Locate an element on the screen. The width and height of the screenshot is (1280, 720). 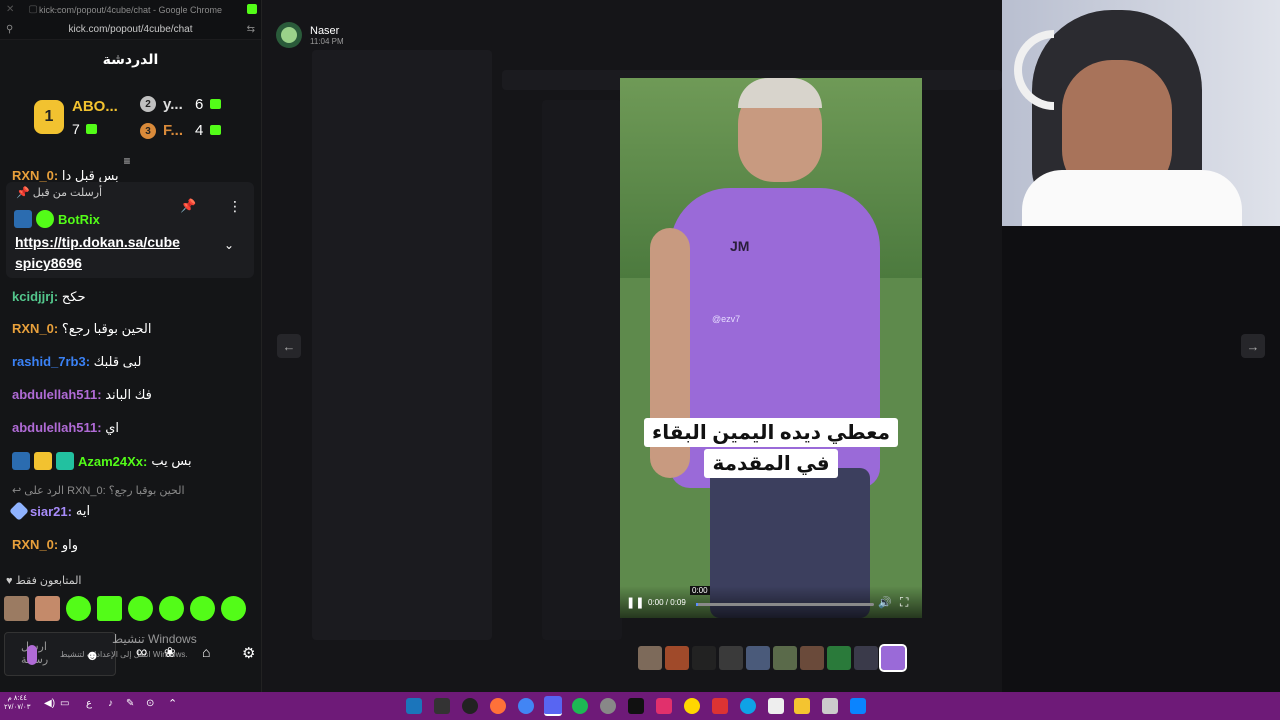
followers-only-notice: ♥ المتابعون فقط is located at coordinates (44, 581).